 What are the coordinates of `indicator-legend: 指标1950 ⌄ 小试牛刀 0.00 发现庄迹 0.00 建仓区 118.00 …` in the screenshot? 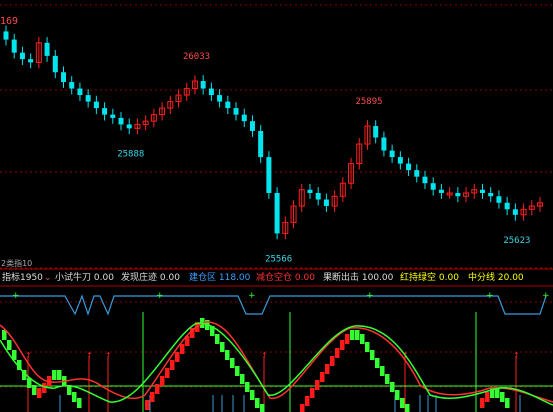 It's located at (276, 278).